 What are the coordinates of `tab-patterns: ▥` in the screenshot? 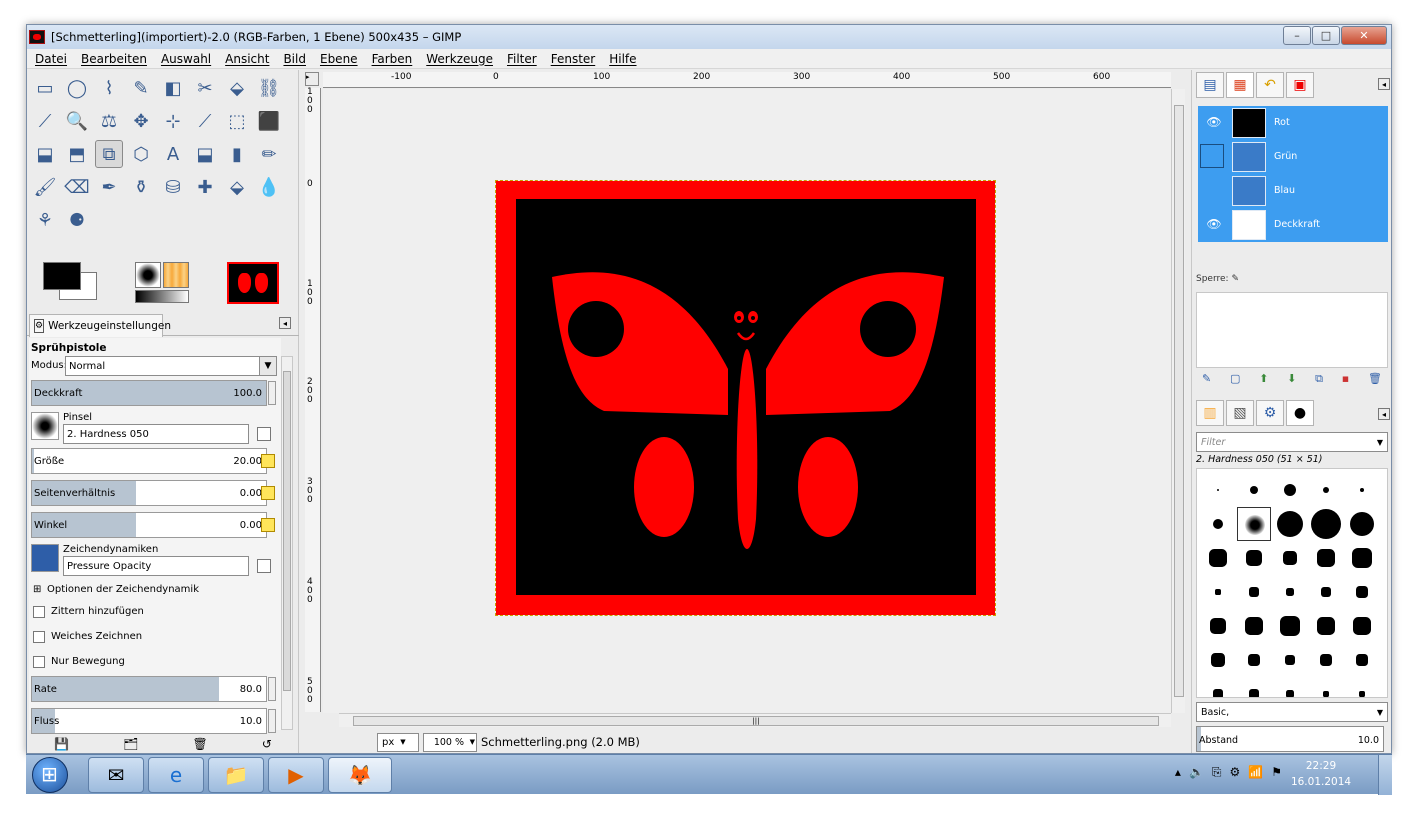 It's located at (1210, 413).